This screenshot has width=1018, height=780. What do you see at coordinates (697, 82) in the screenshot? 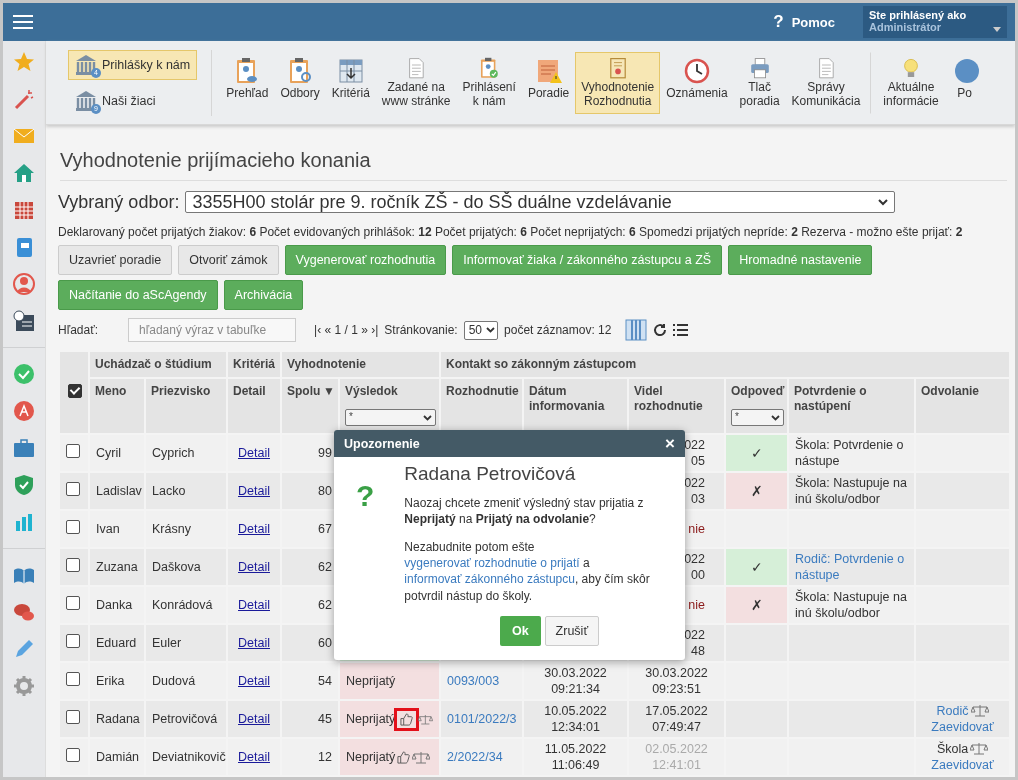
I see `toolbar-button: Oznámenia` at bounding box center [697, 82].